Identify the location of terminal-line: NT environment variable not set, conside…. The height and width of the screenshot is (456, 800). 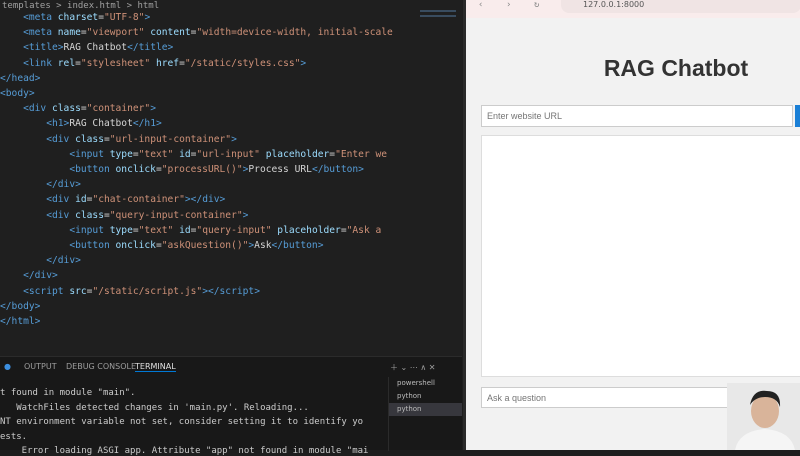
(182, 422).